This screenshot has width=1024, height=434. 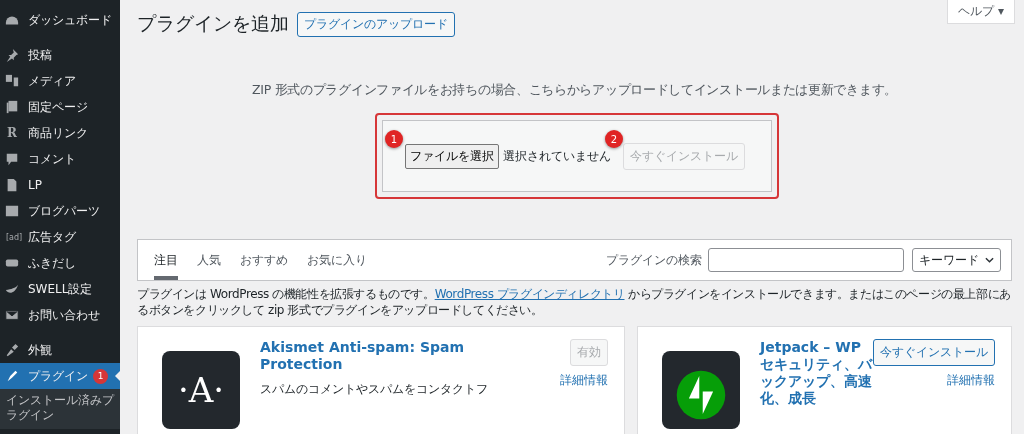 I want to click on upload-instructions: ZIP 形式のプラグインファイルをお持ちの場合、こちらからアップロードしてインストールまたは更新できます。, so click(x=574, y=90).